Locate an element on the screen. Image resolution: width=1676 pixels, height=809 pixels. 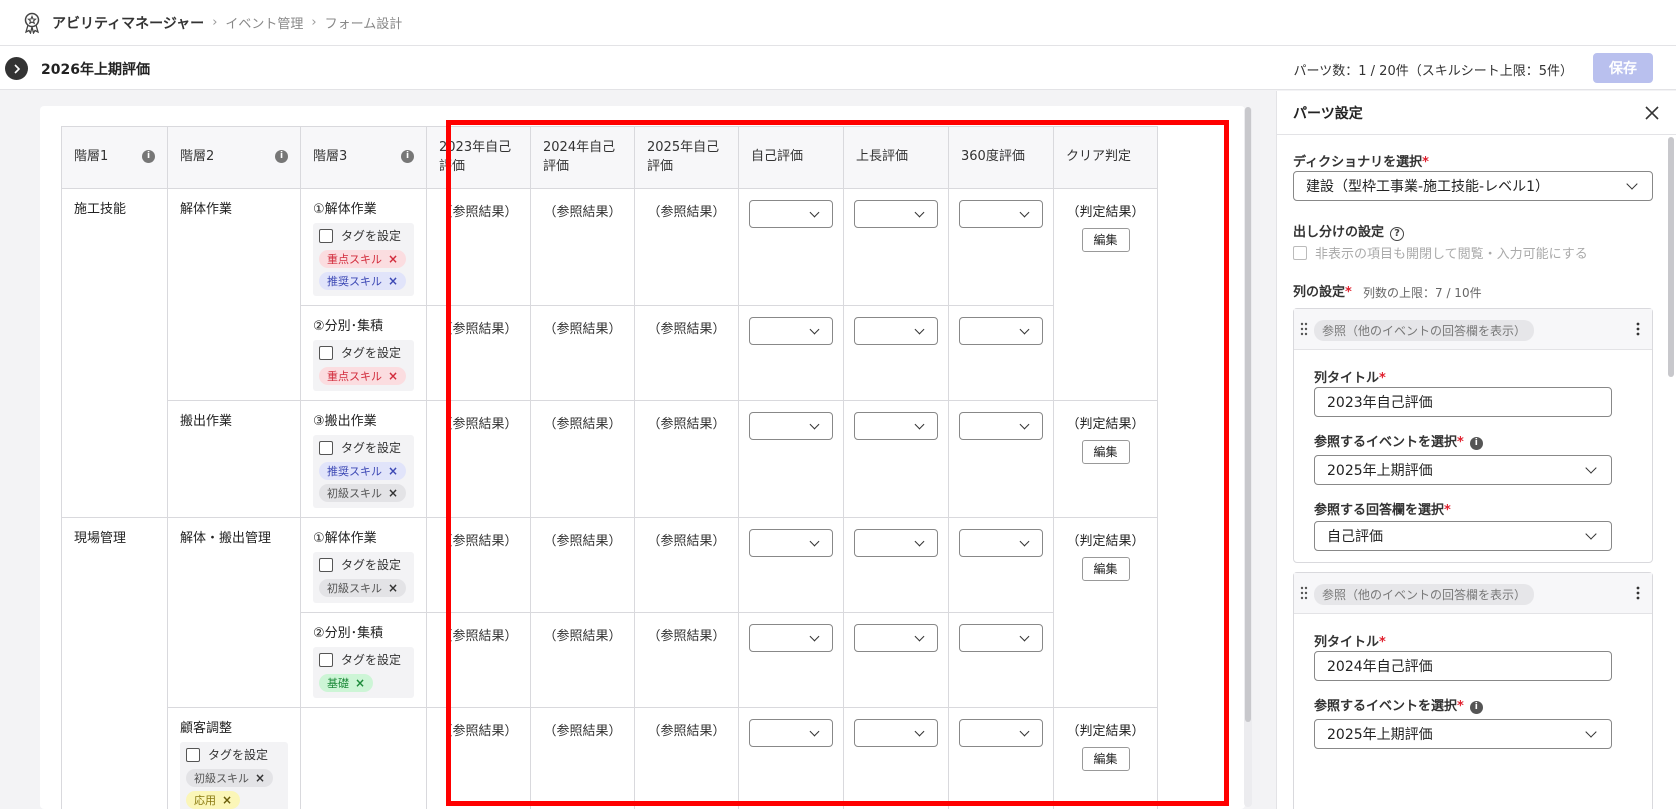
level3-cell: ③搬出作業 タグを設定 推奨スキル × 初級スキル × is located at coordinates (363, 459).